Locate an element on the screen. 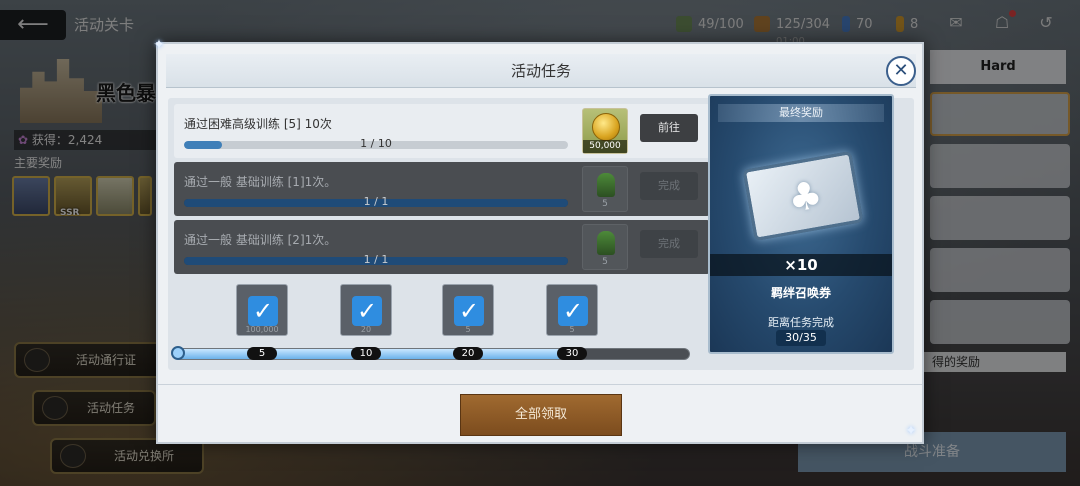 The image size is (1080, 486). claim-all-button: 全部领取 is located at coordinates (541, 415).